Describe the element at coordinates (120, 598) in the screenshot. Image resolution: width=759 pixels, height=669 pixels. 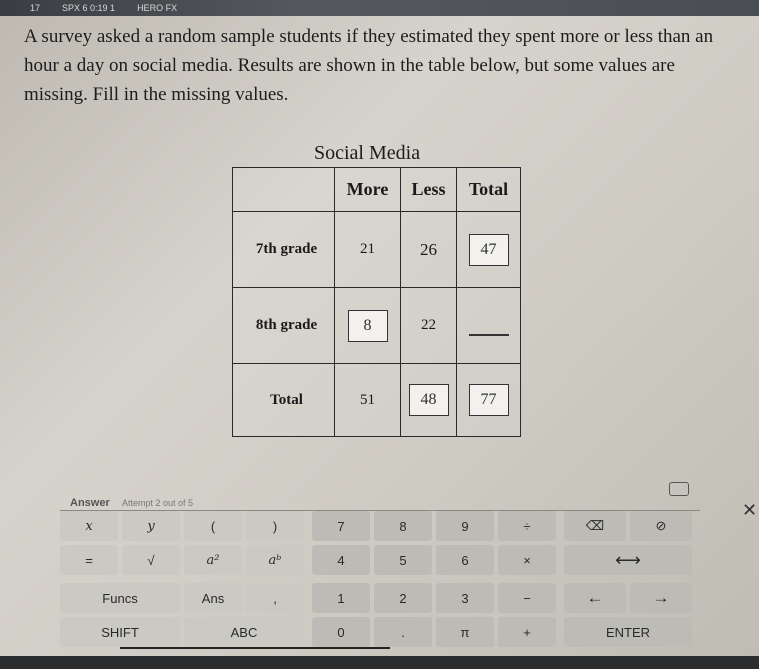
I see `key-funcs: Funcs` at that location.